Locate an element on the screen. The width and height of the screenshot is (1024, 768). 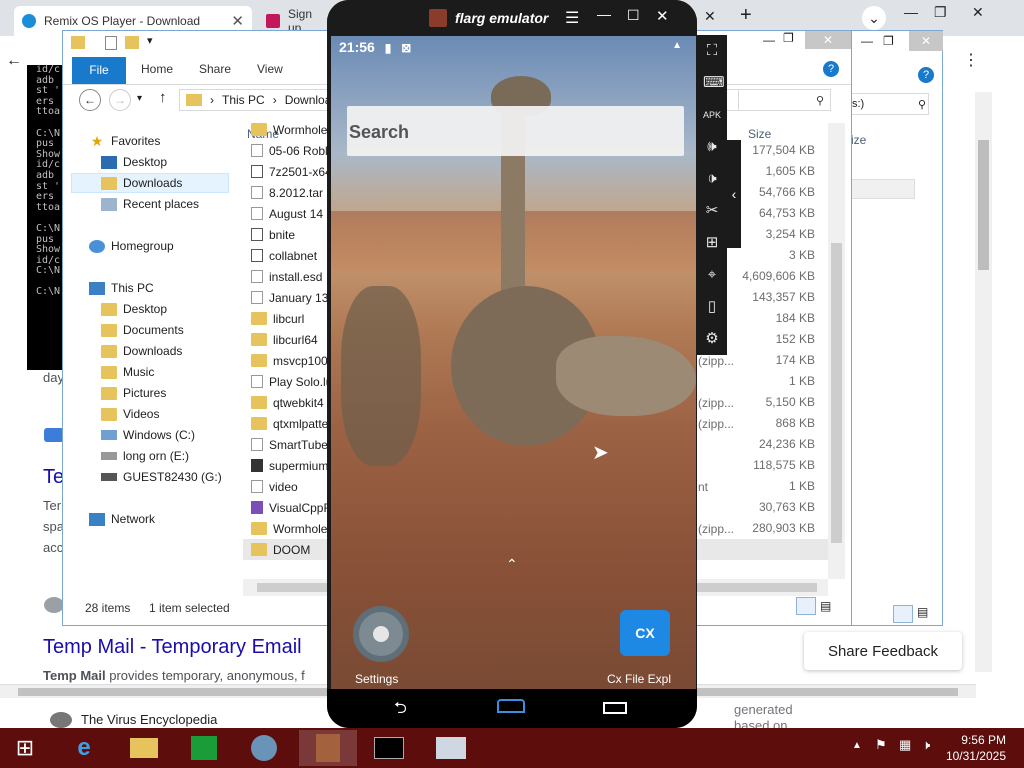
list-item: collabnet is located at coordinates (284, 255).